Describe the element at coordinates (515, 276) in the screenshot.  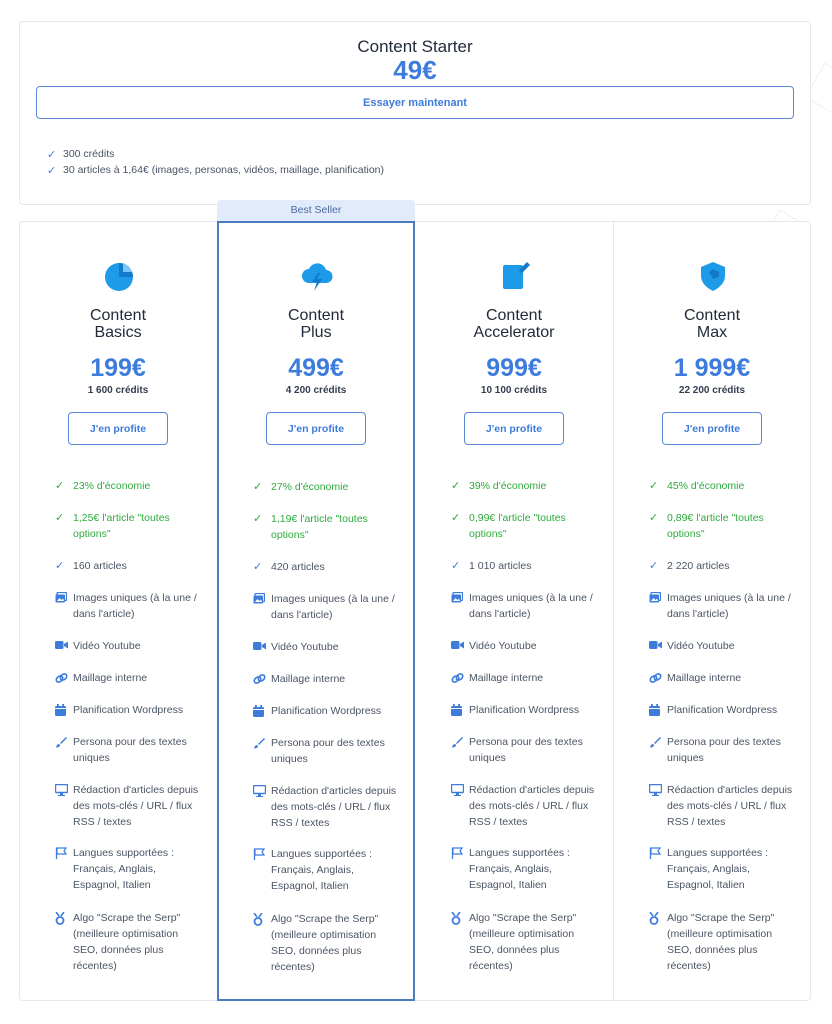
I see `edit-document-icon` at that location.